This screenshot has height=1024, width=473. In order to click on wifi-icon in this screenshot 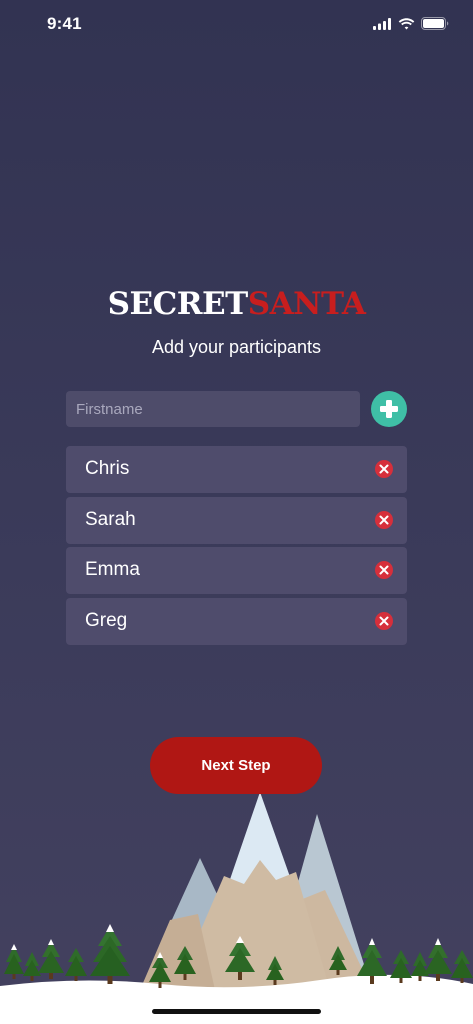, I will do `click(406, 23)`.